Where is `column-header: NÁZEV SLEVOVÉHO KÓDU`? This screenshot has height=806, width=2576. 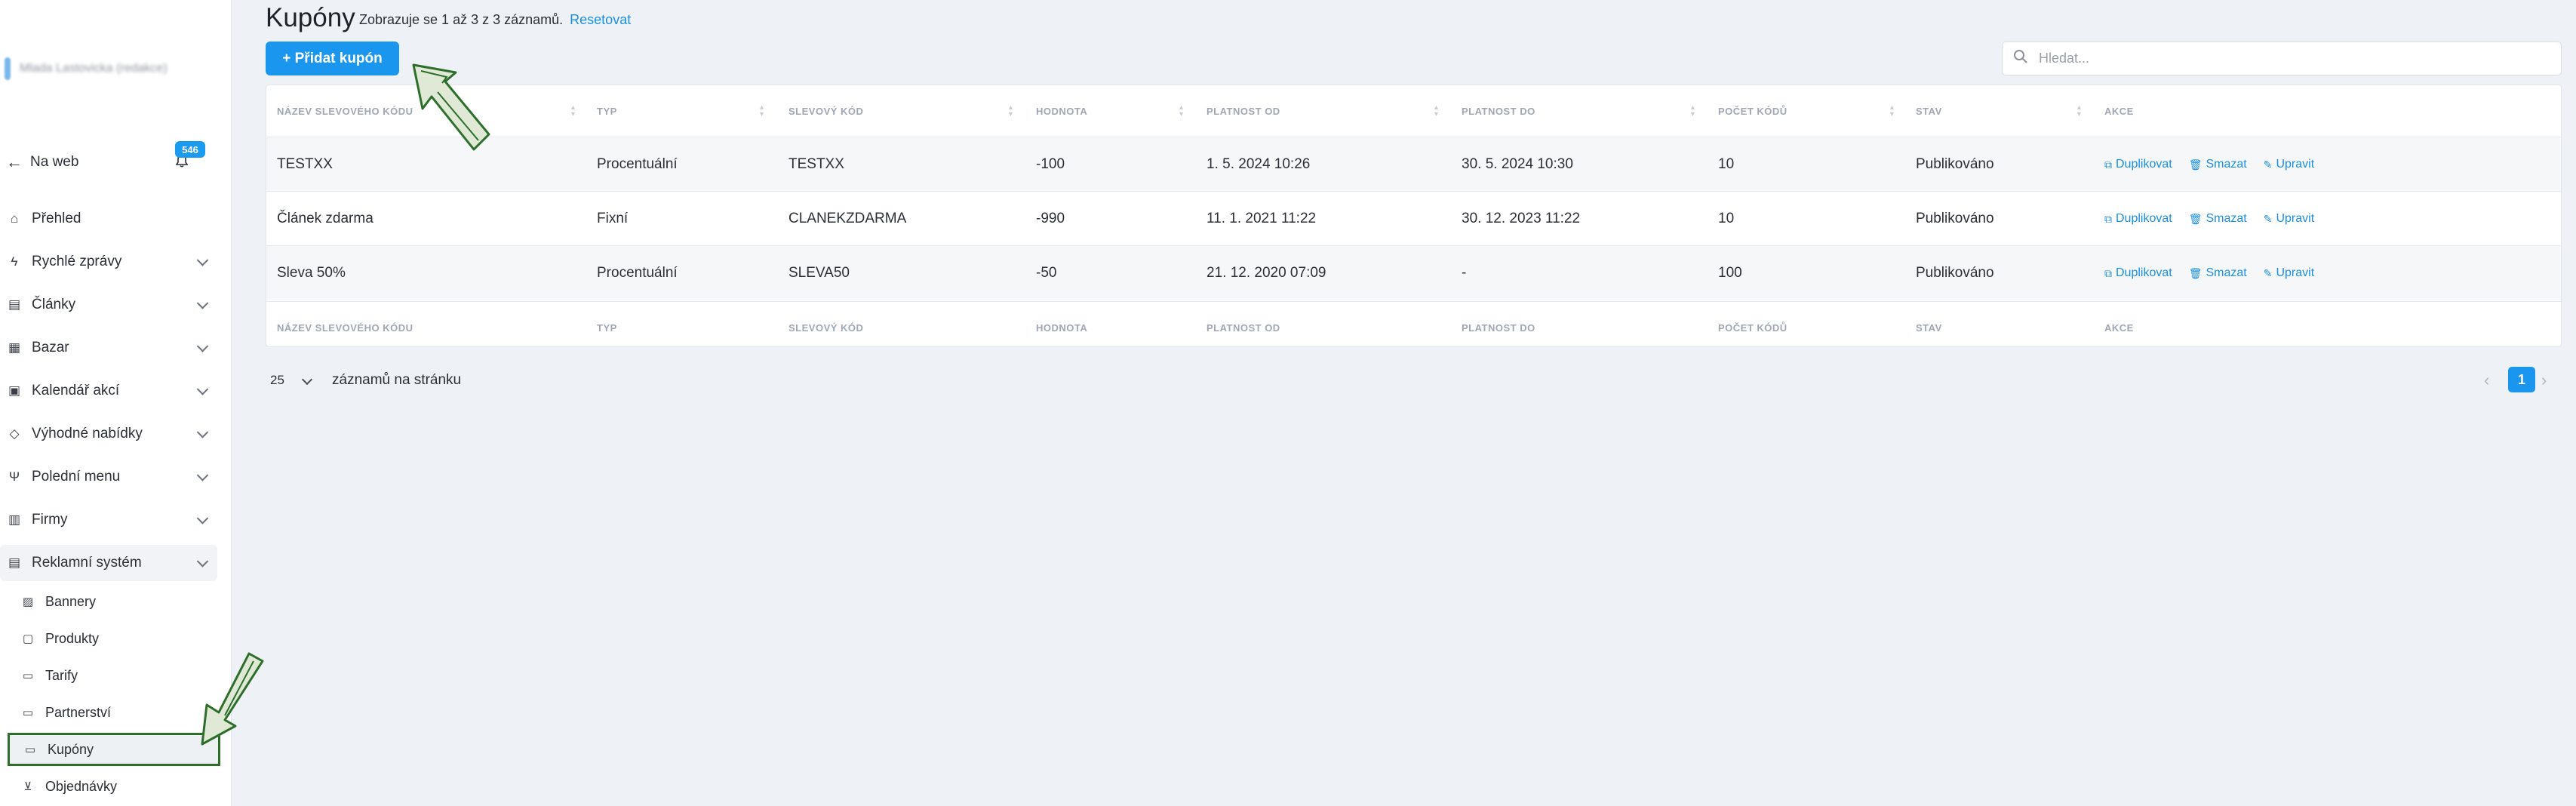
column-header: NÁZEV SLEVOVÉHO KÓDU is located at coordinates (345, 111).